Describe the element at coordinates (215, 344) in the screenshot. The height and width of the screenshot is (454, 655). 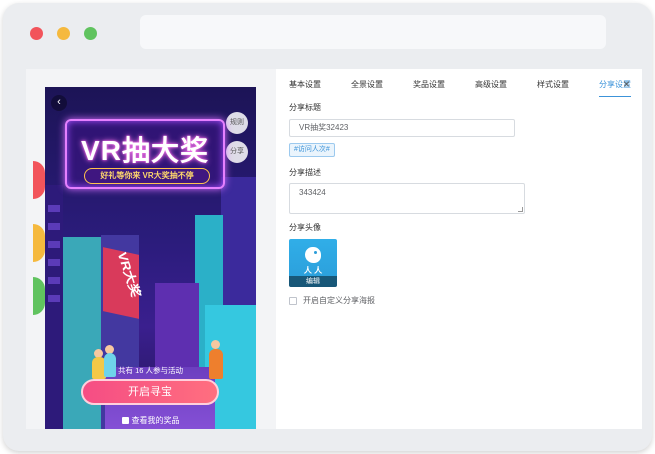
I see `person-illustration` at that location.